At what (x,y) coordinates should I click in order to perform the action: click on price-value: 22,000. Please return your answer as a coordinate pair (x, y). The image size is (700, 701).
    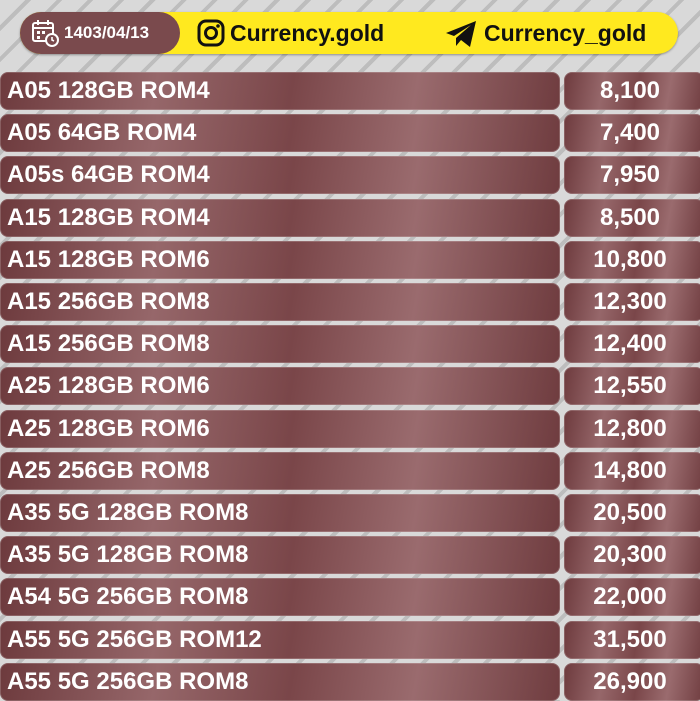
    Looking at the image, I should click on (632, 597).